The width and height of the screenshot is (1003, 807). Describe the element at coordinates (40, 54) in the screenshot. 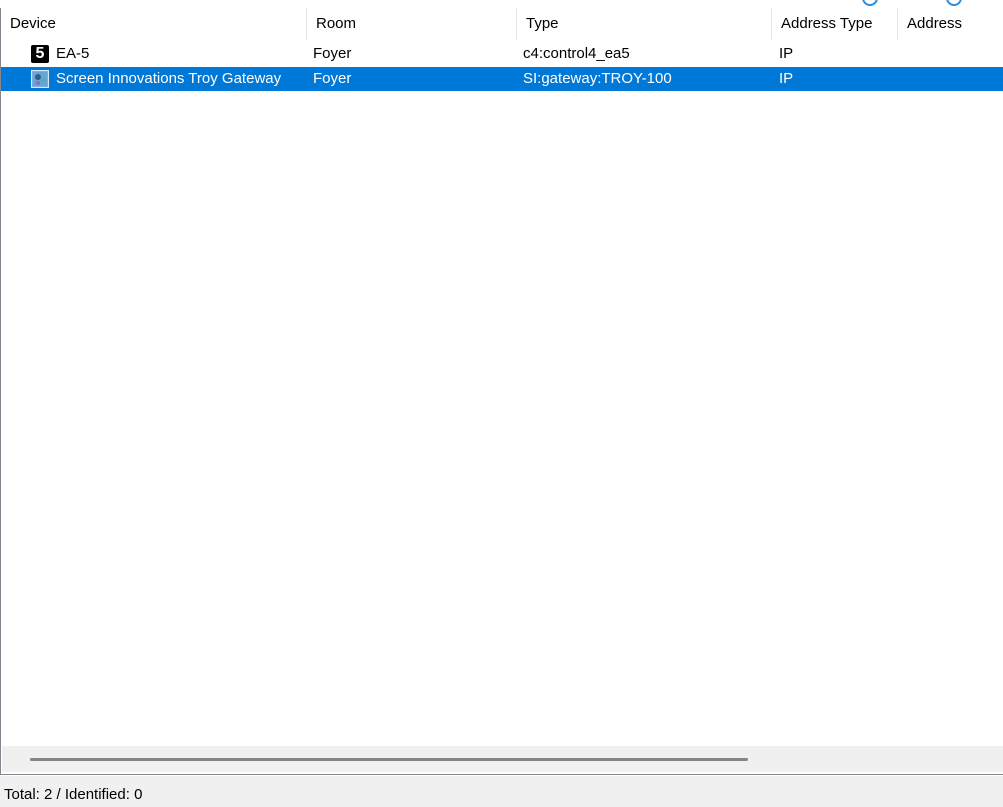

I see `control4-ea5-icon: 5` at that location.